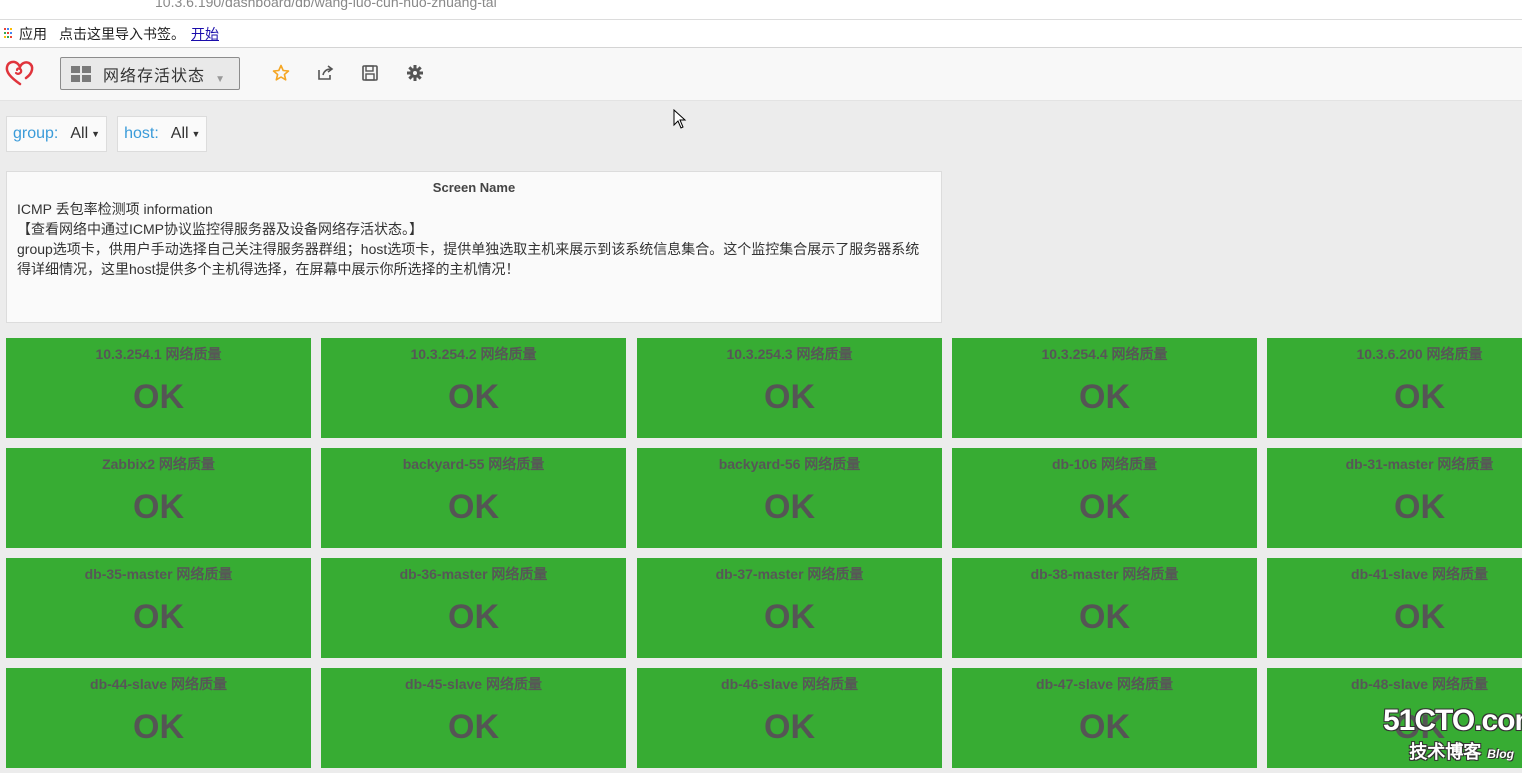  Describe the element at coordinates (789, 574) in the screenshot. I see `tile-title: db-37-master 网络质量` at that location.